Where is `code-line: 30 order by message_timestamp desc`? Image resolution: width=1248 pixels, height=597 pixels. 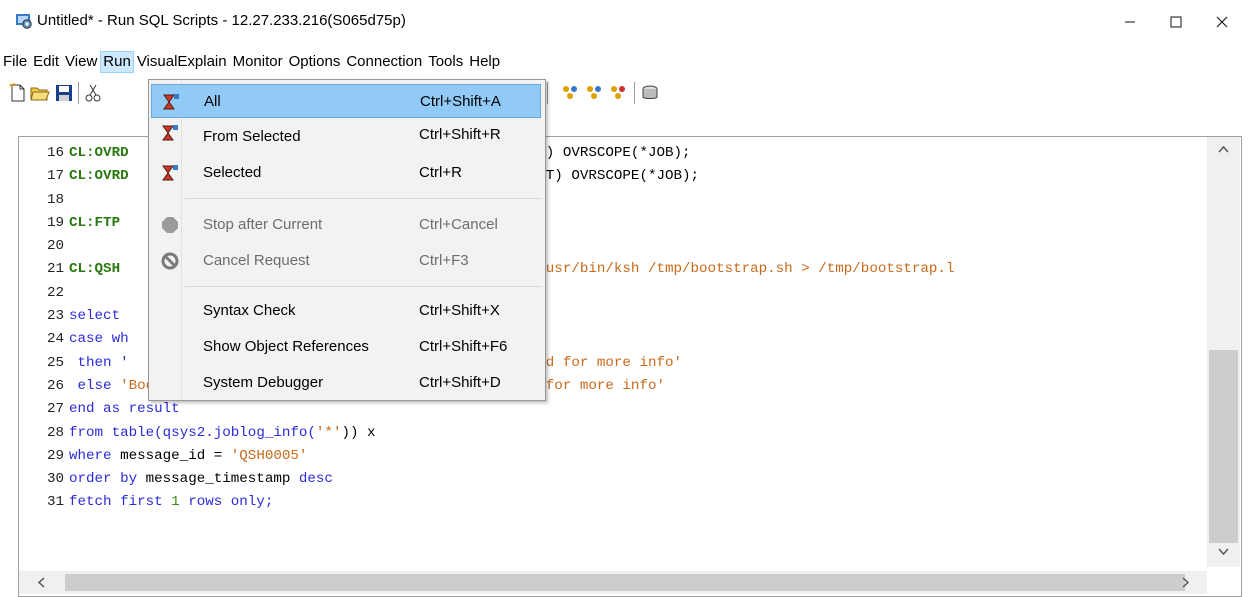
code-line: 30 order by message_timestamp desc is located at coordinates (486, 479).